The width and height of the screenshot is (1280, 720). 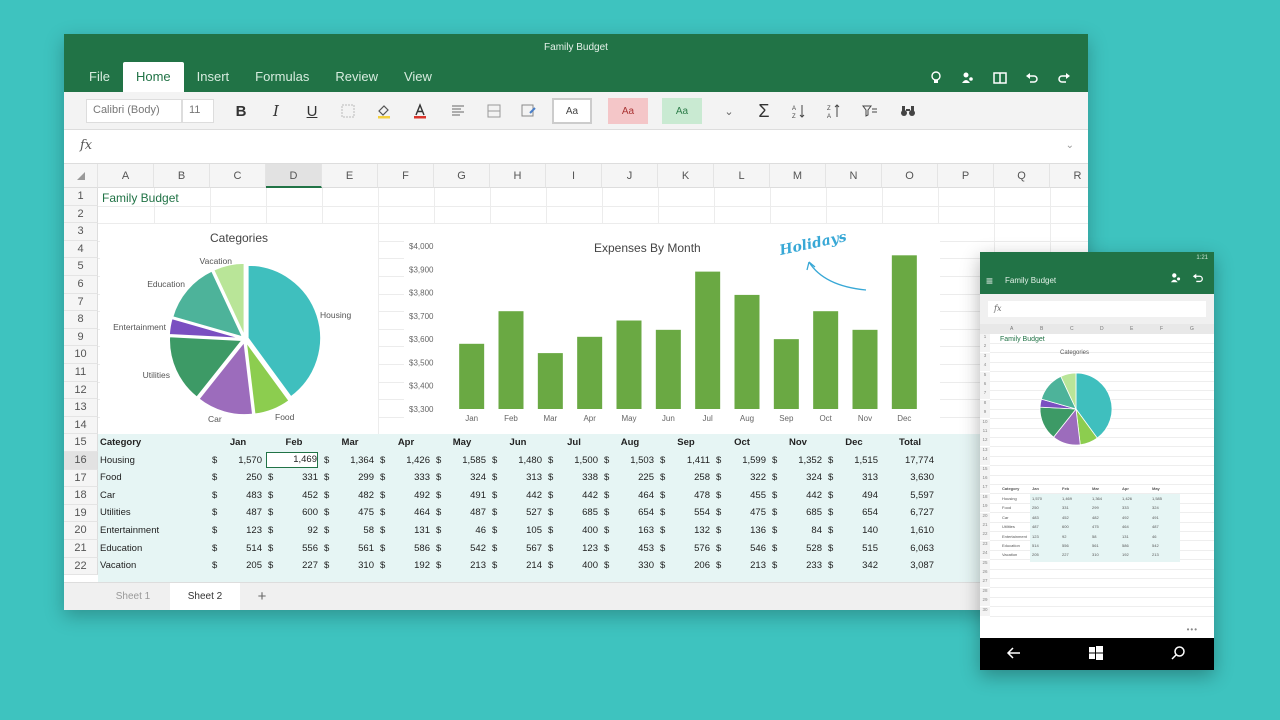 I want to click on bar-mar, so click(x=550, y=381).